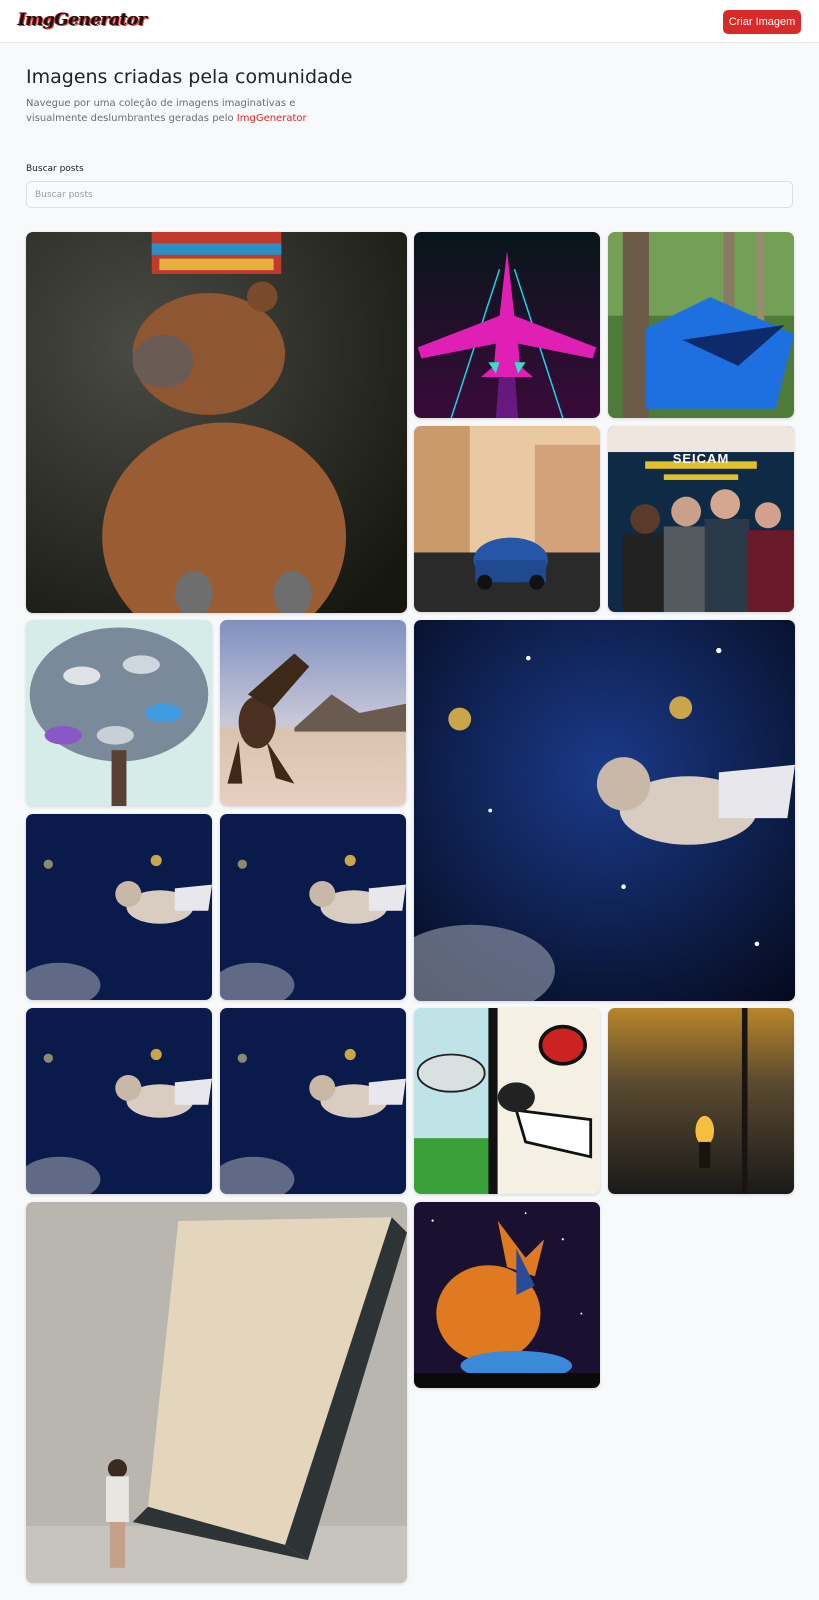 This screenshot has height=1600, width=819. I want to click on space-dog-large-image, so click(604, 810).